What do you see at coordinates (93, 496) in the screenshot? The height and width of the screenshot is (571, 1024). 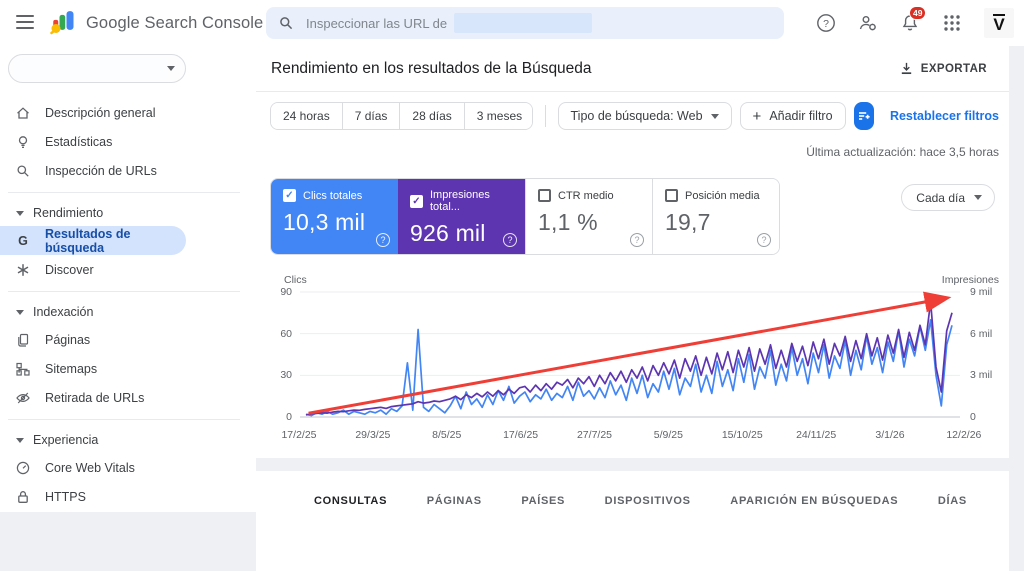 I see `sidebar-item-https: HTTPS` at bounding box center [93, 496].